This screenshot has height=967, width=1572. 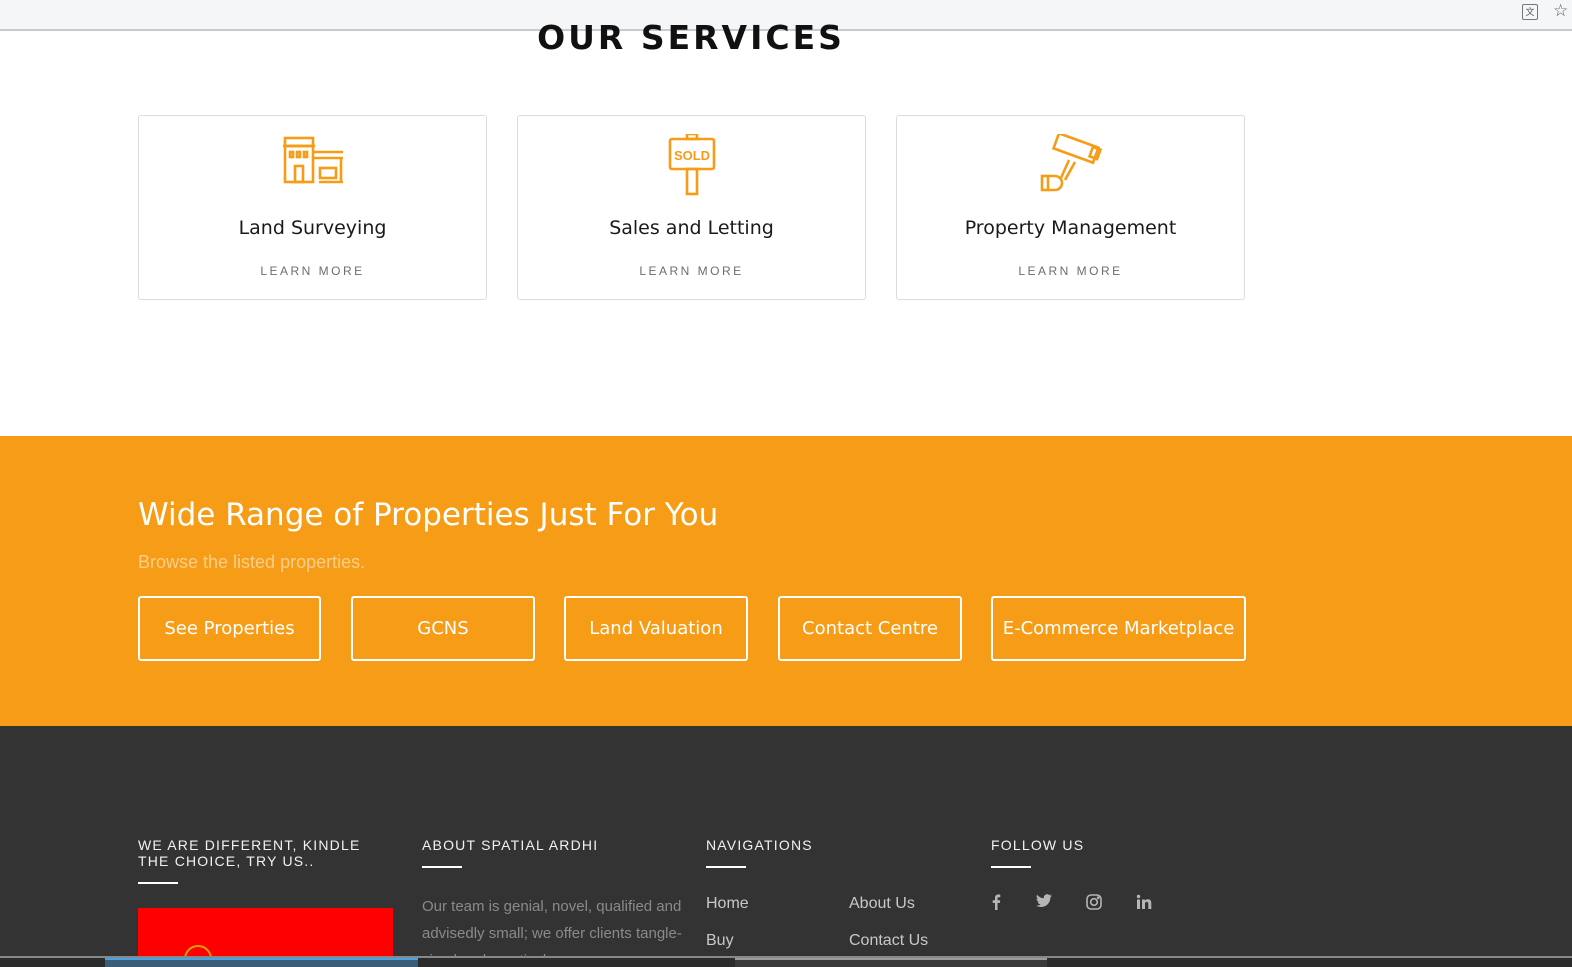 I want to click on service-card-sales-letting: SOLD Sales and Letting LEARN MORE, so click(x=691, y=207).